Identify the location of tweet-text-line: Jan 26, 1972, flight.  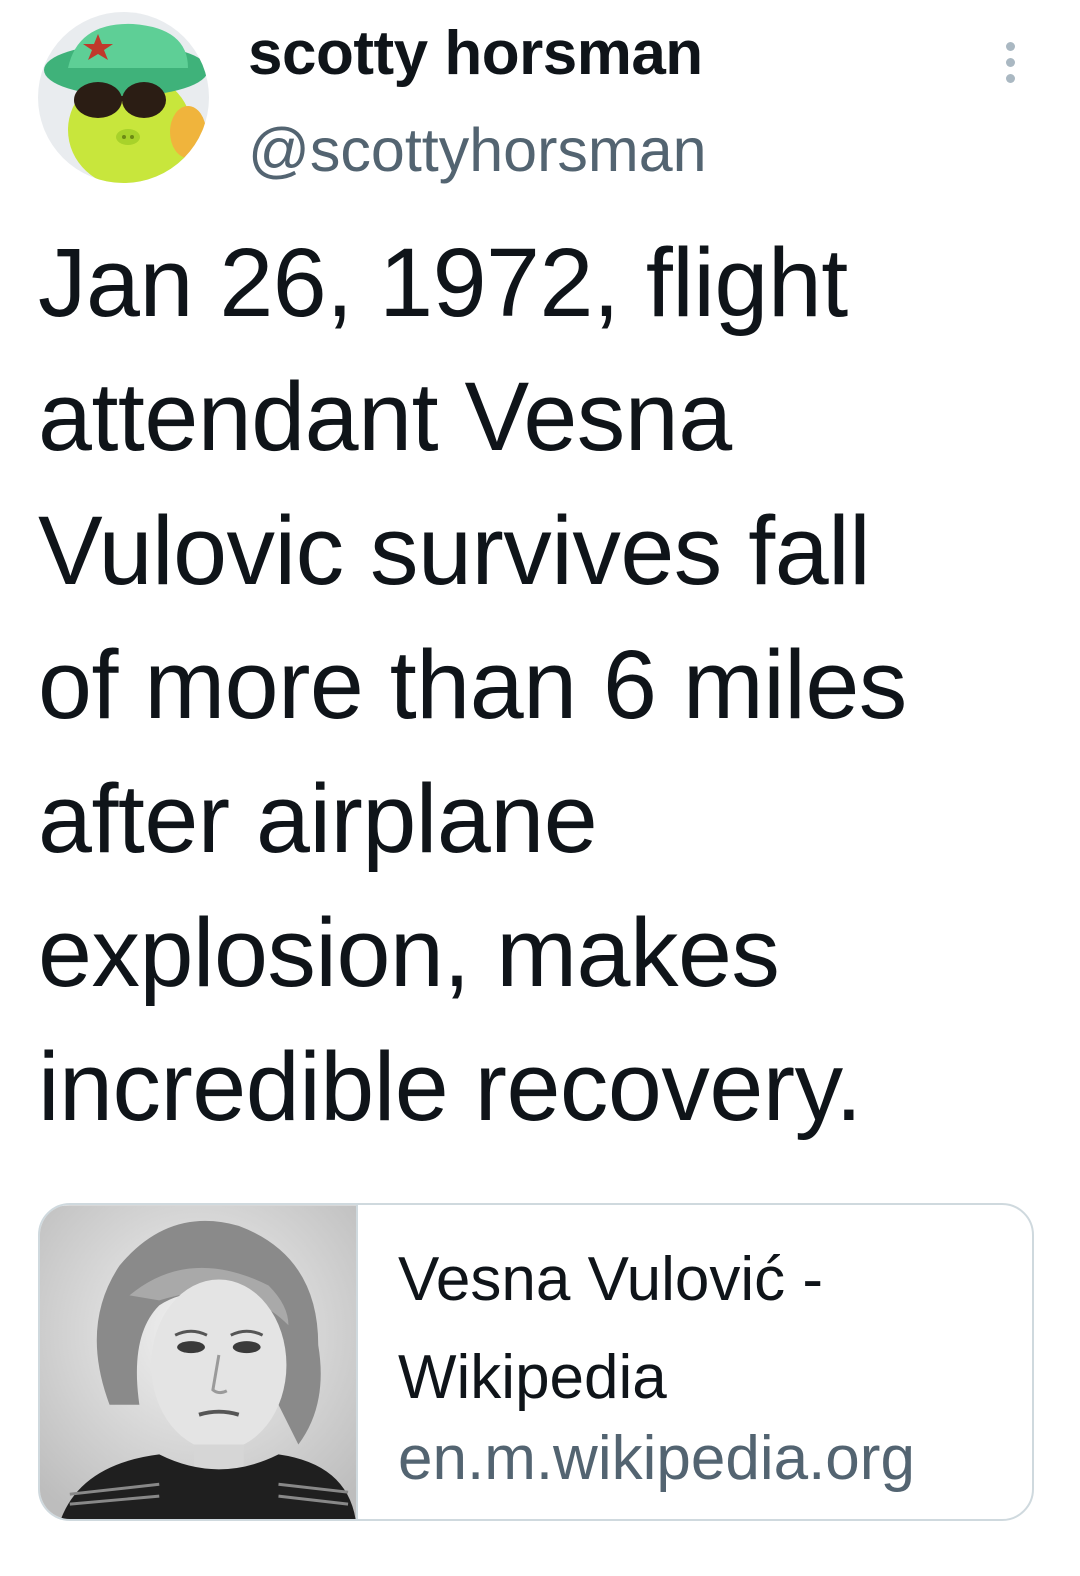
(443, 282).